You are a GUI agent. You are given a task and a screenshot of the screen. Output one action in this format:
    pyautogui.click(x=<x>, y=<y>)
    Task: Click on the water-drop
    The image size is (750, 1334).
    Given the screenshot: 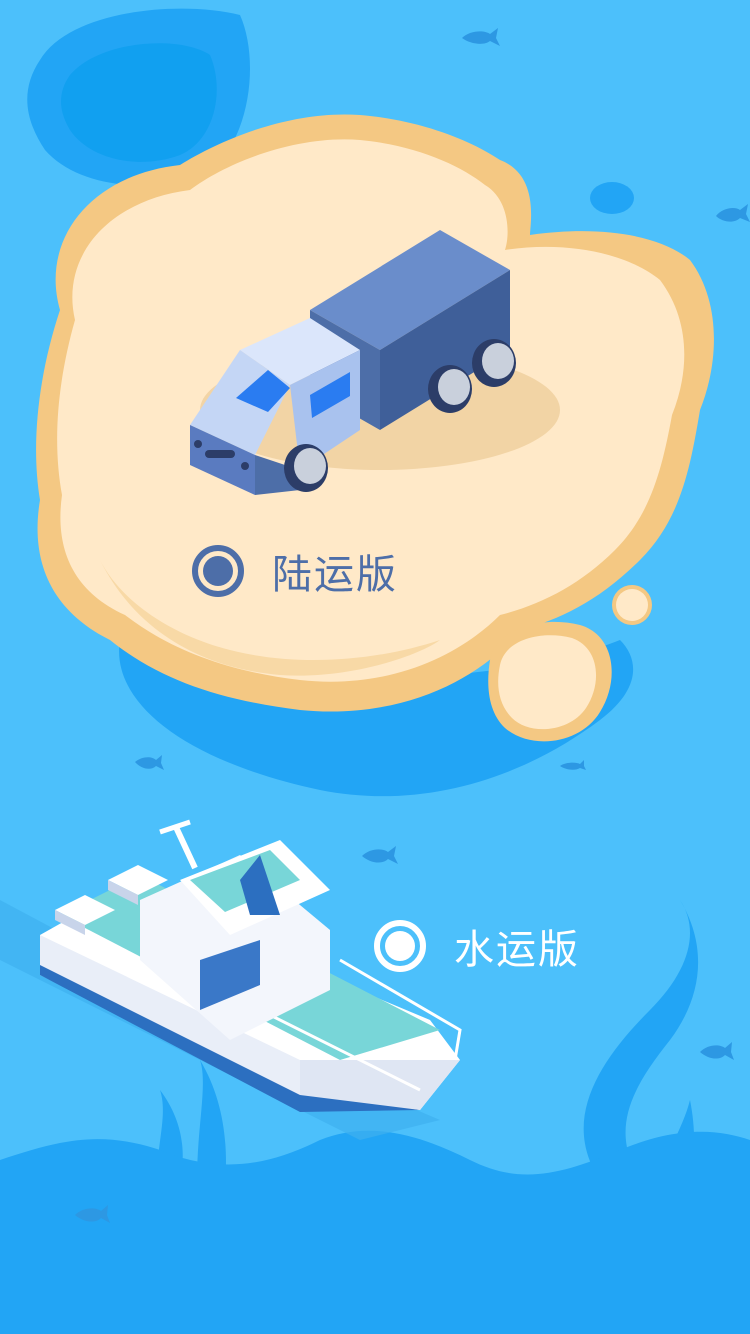 What is the action you would take?
    pyautogui.click(x=612, y=198)
    